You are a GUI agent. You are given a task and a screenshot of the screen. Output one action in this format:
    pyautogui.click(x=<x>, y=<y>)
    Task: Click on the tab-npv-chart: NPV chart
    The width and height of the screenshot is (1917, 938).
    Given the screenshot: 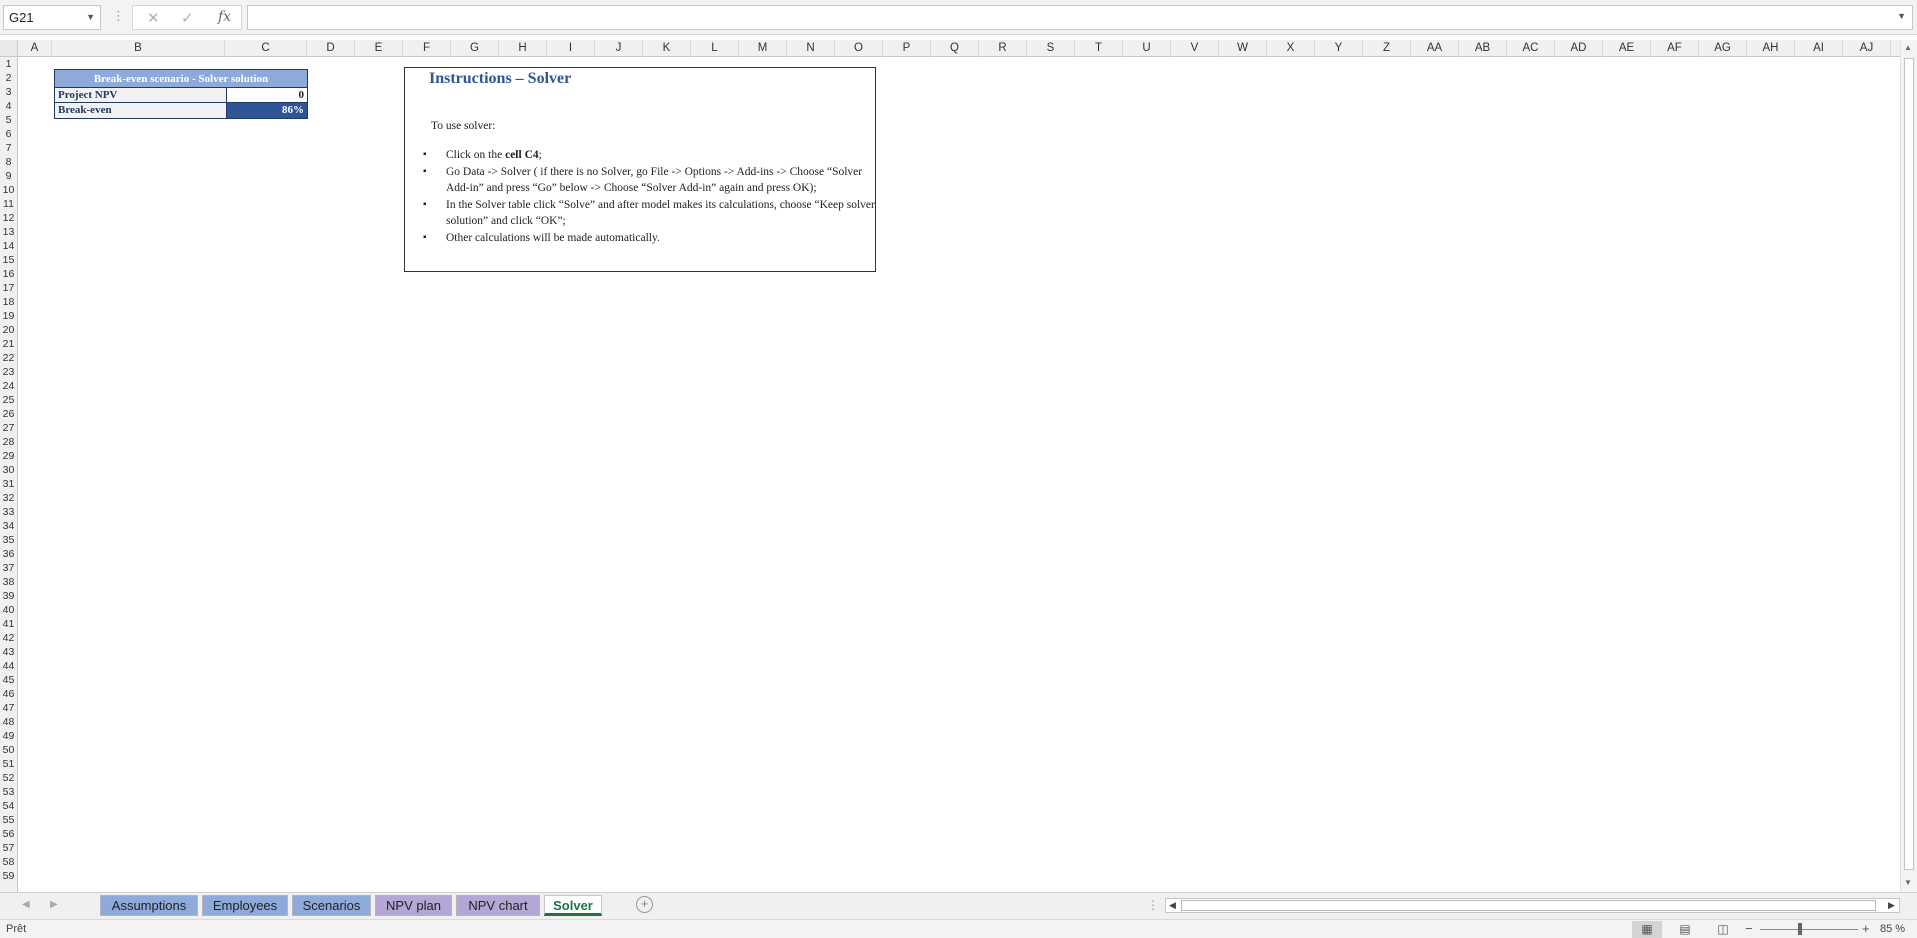 What is the action you would take?
    pyautogui.click(x=498, y=905)
    